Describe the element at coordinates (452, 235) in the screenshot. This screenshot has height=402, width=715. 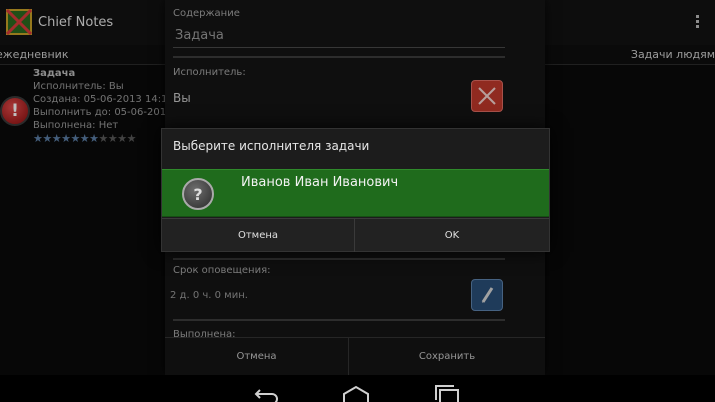
I see `dialog-ok-button: OK` at that location.